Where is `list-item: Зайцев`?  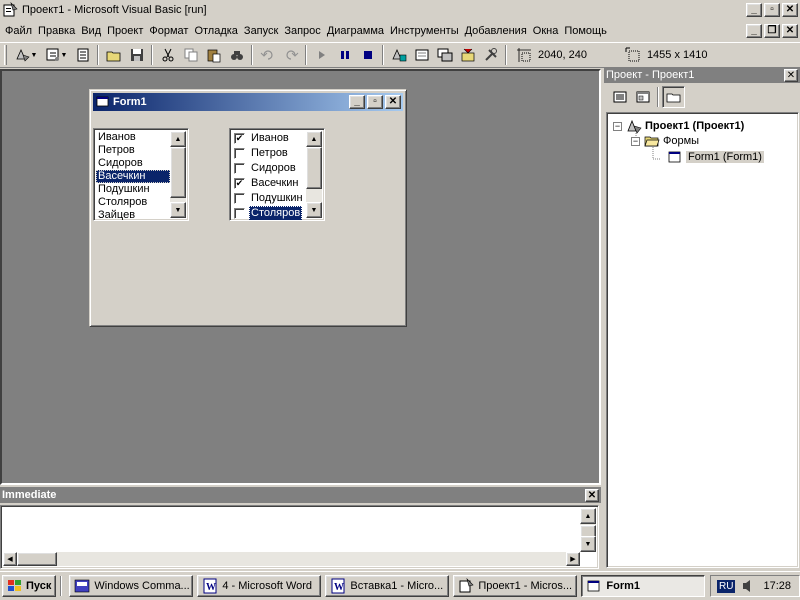
list-item: Зайцев is located at coordinates (133, 214).